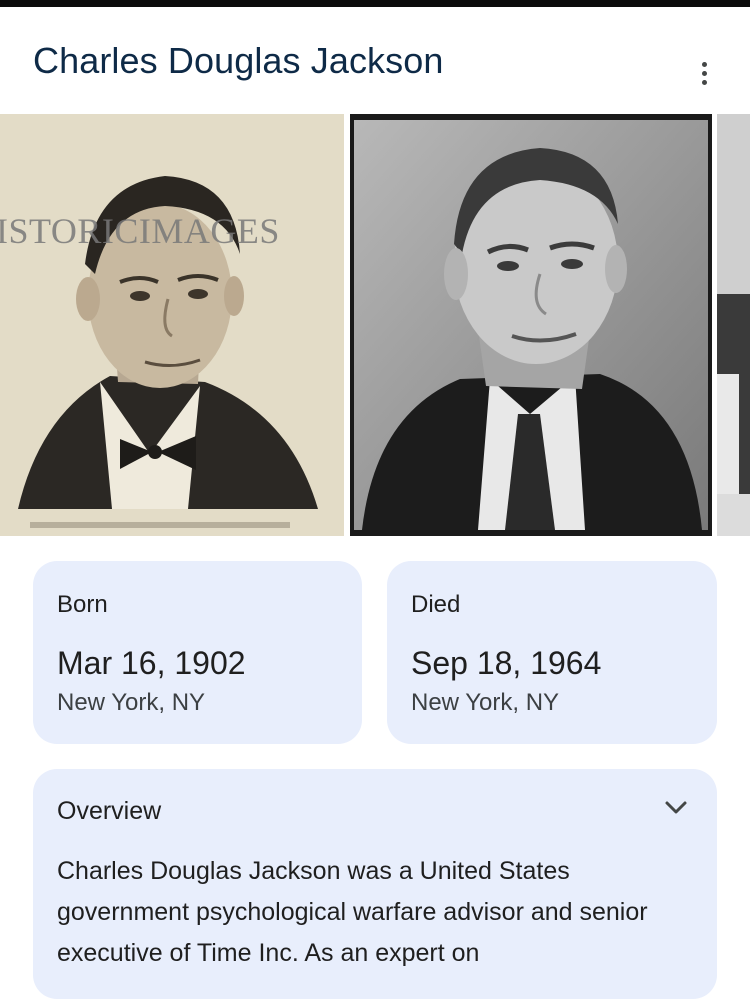  I want to click on chevron-down-icon, so click(676, 808).